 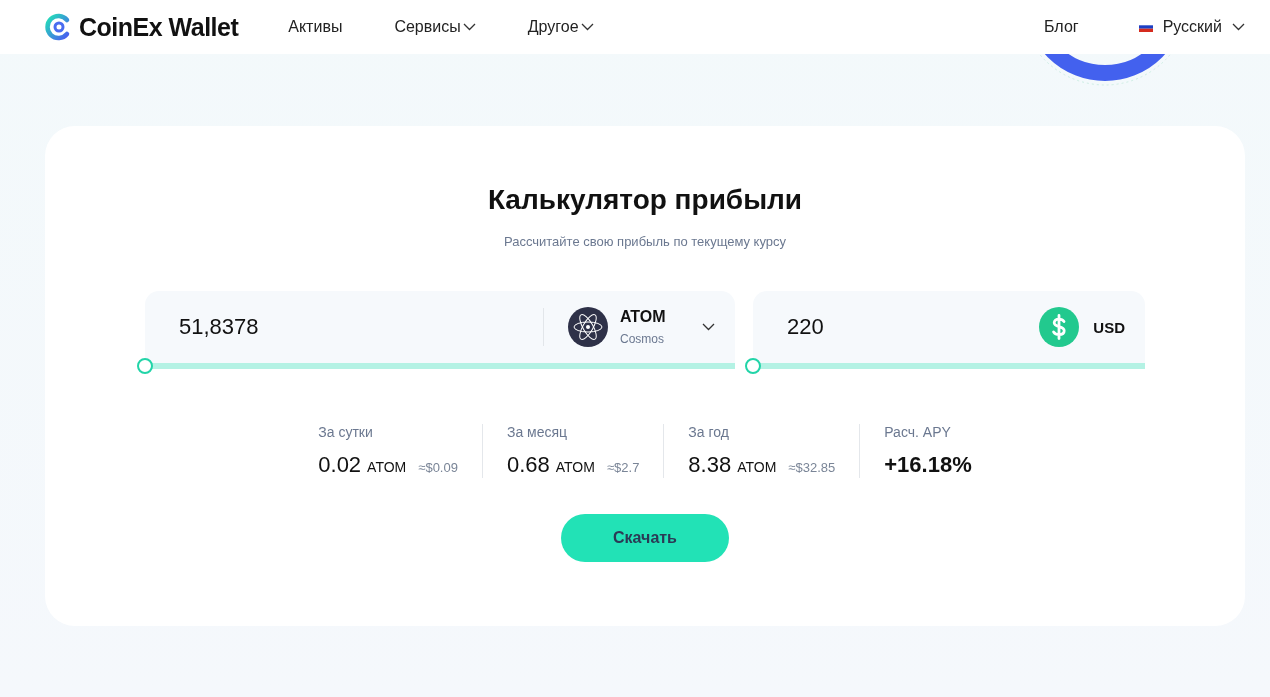 What do you see at coordinates (709, 432) in the screenshot?
I see `stat-label: За год` at bounding box center [709, 432].